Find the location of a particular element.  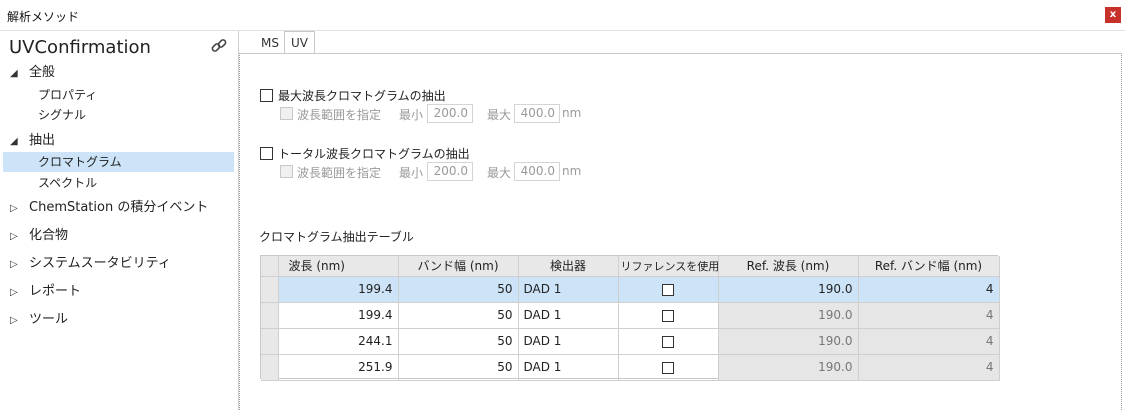

max-range-specify-checkbox is located at coordinates (286, 113).